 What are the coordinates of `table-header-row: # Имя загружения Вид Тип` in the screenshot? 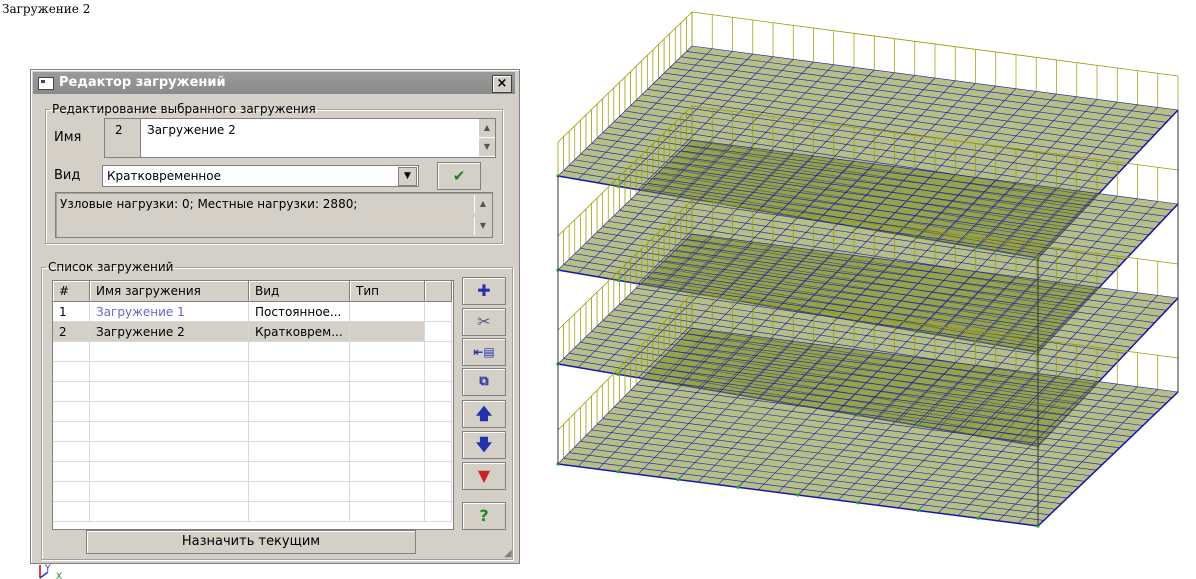 It's located at (252, 291).